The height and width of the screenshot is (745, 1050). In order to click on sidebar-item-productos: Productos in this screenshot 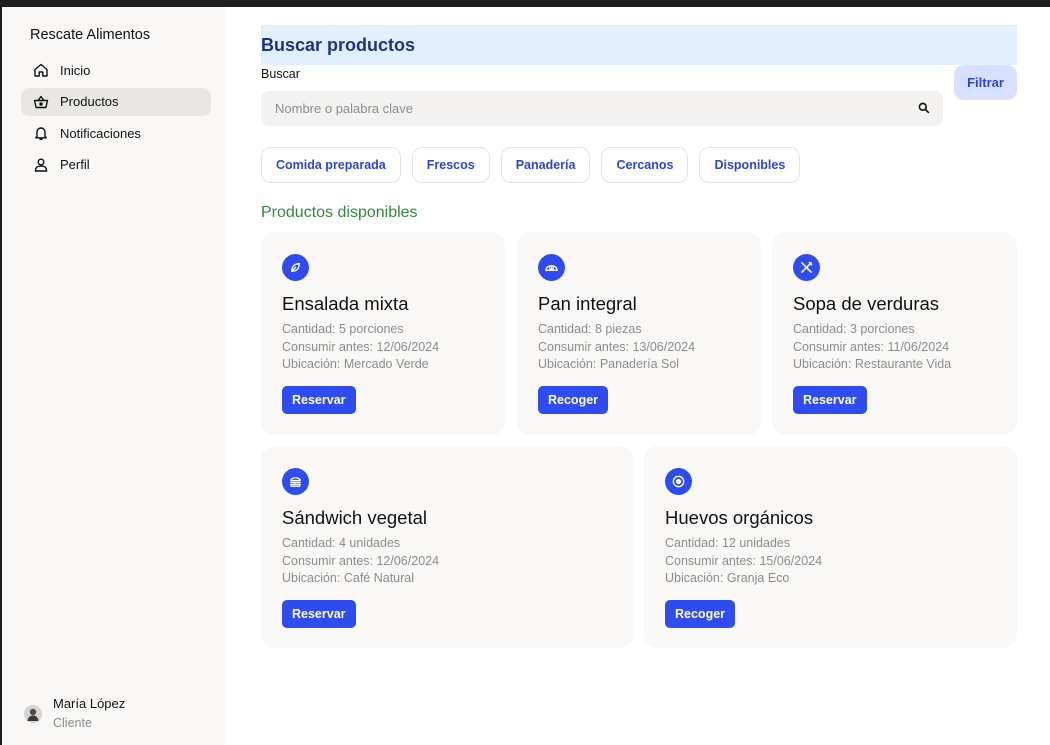, I will do `click(116, 101)`.